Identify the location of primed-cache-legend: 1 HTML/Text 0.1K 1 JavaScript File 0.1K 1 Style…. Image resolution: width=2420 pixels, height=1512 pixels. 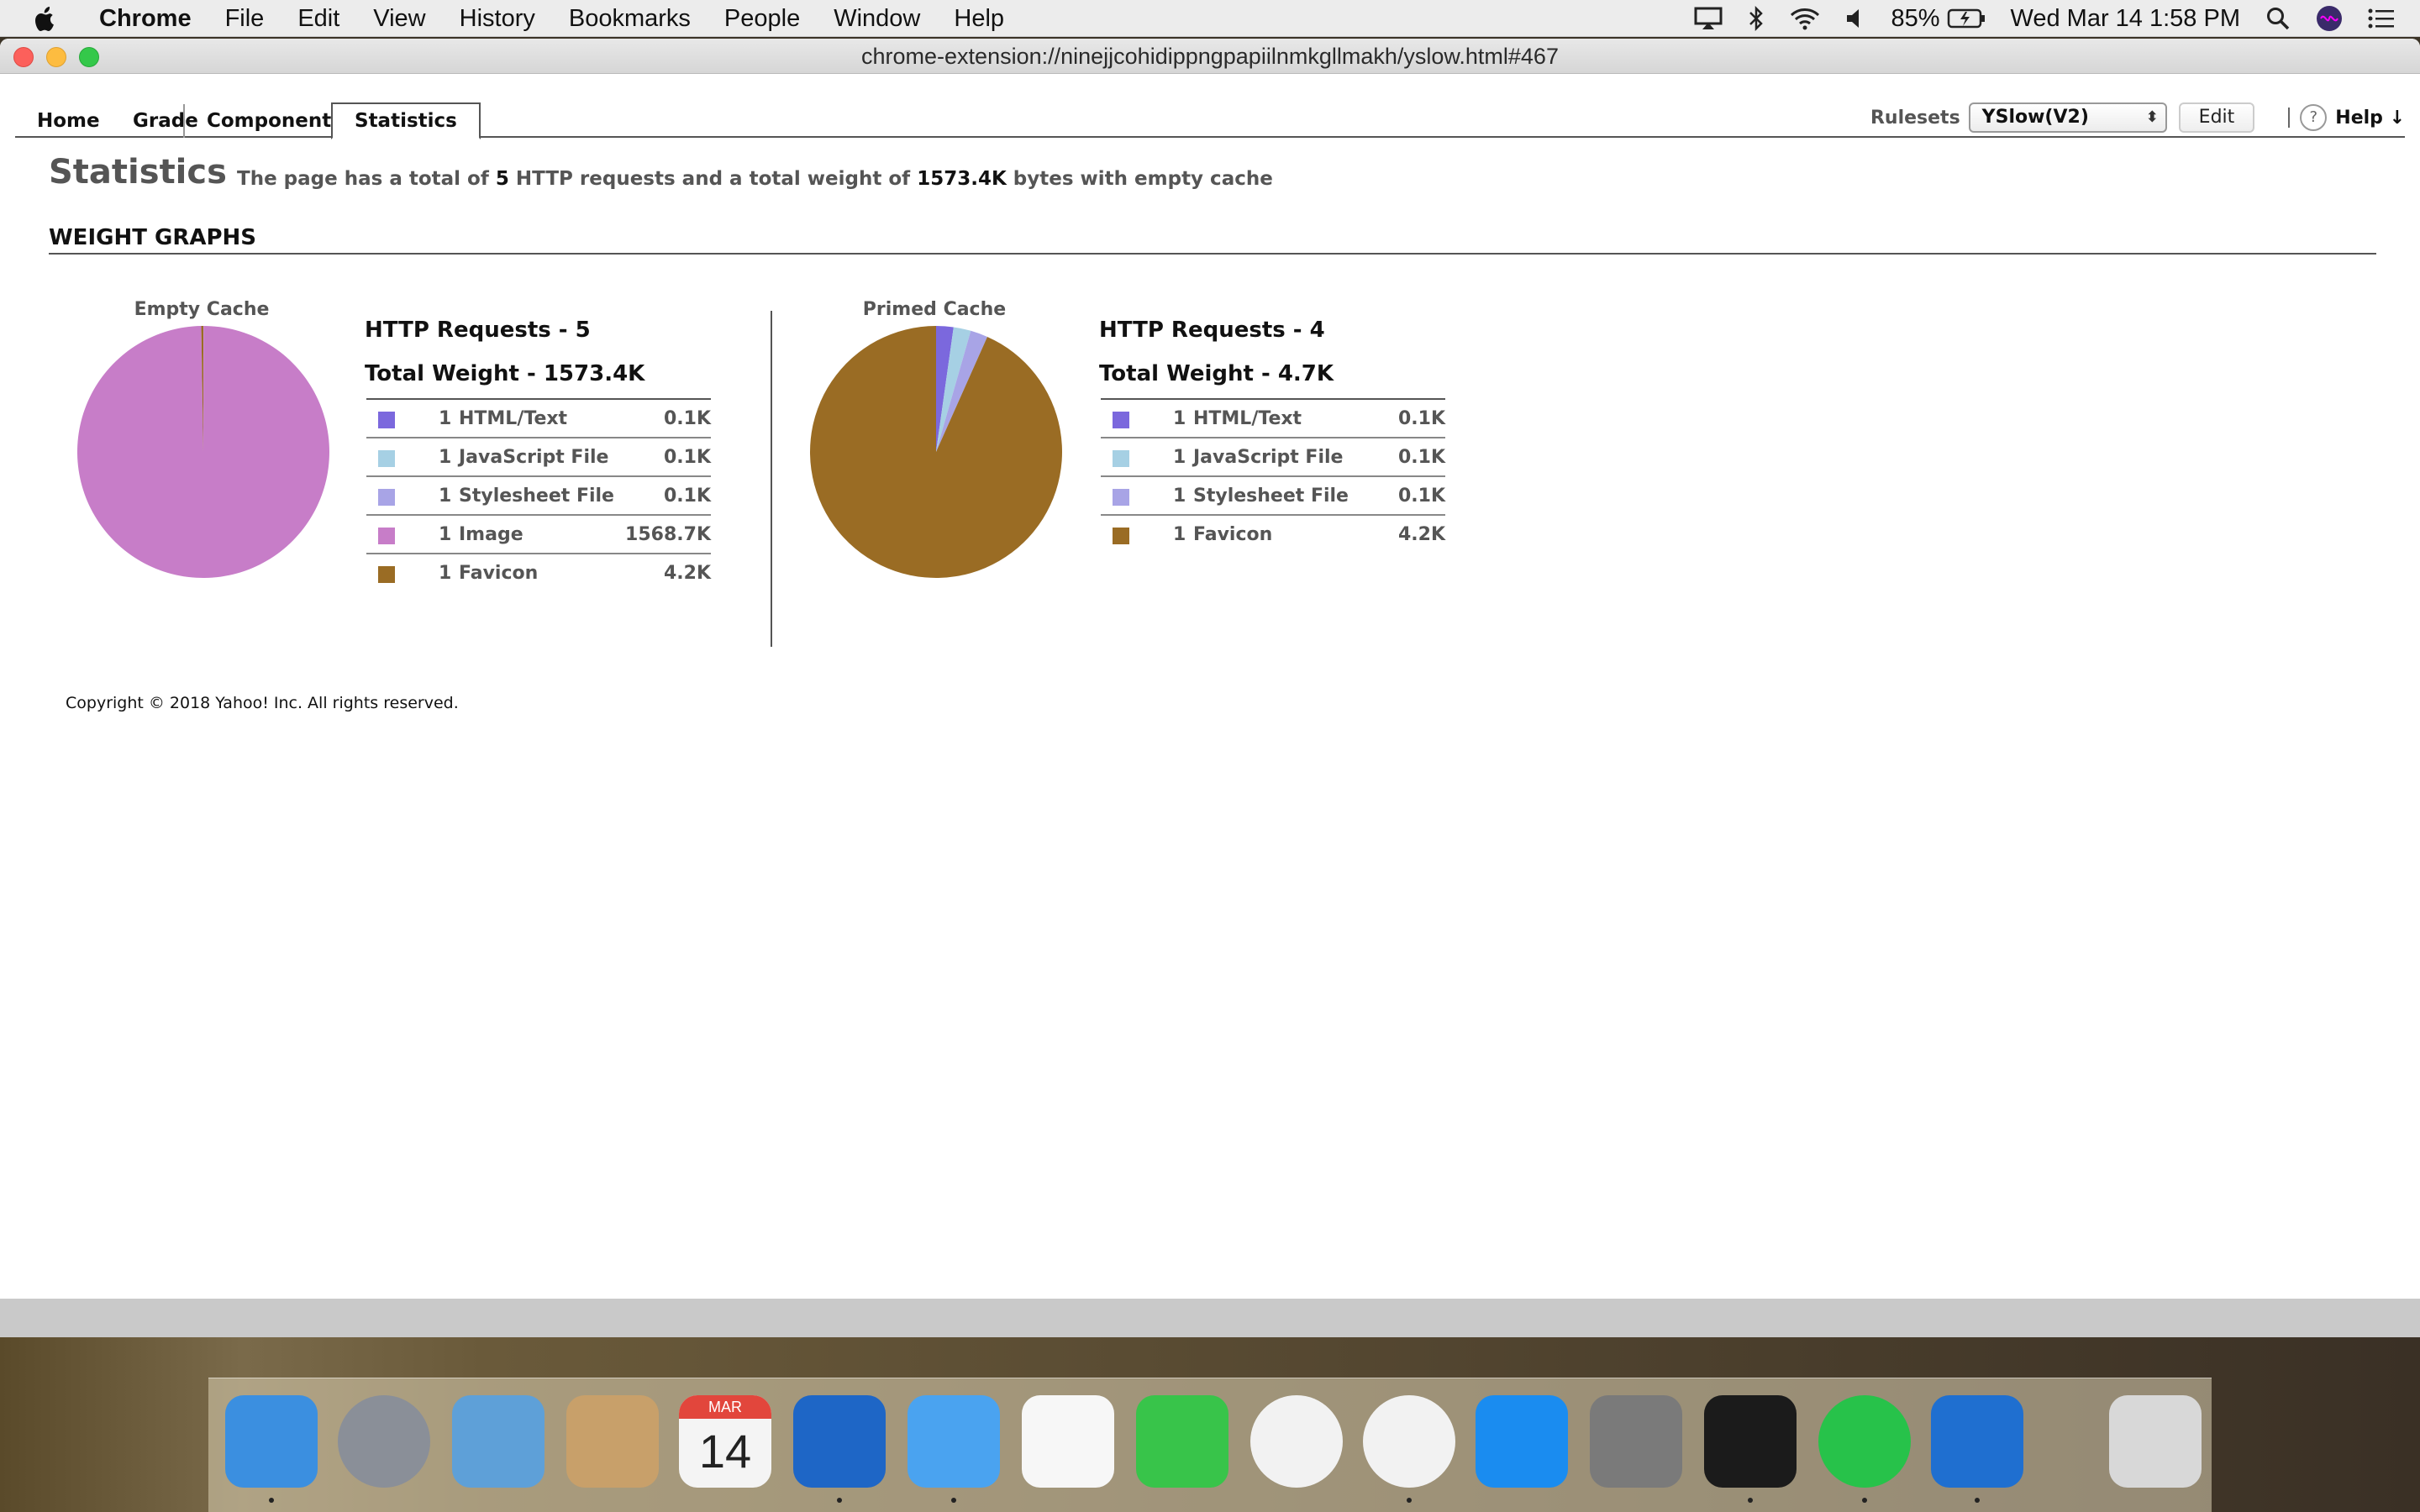
(1273, 476).